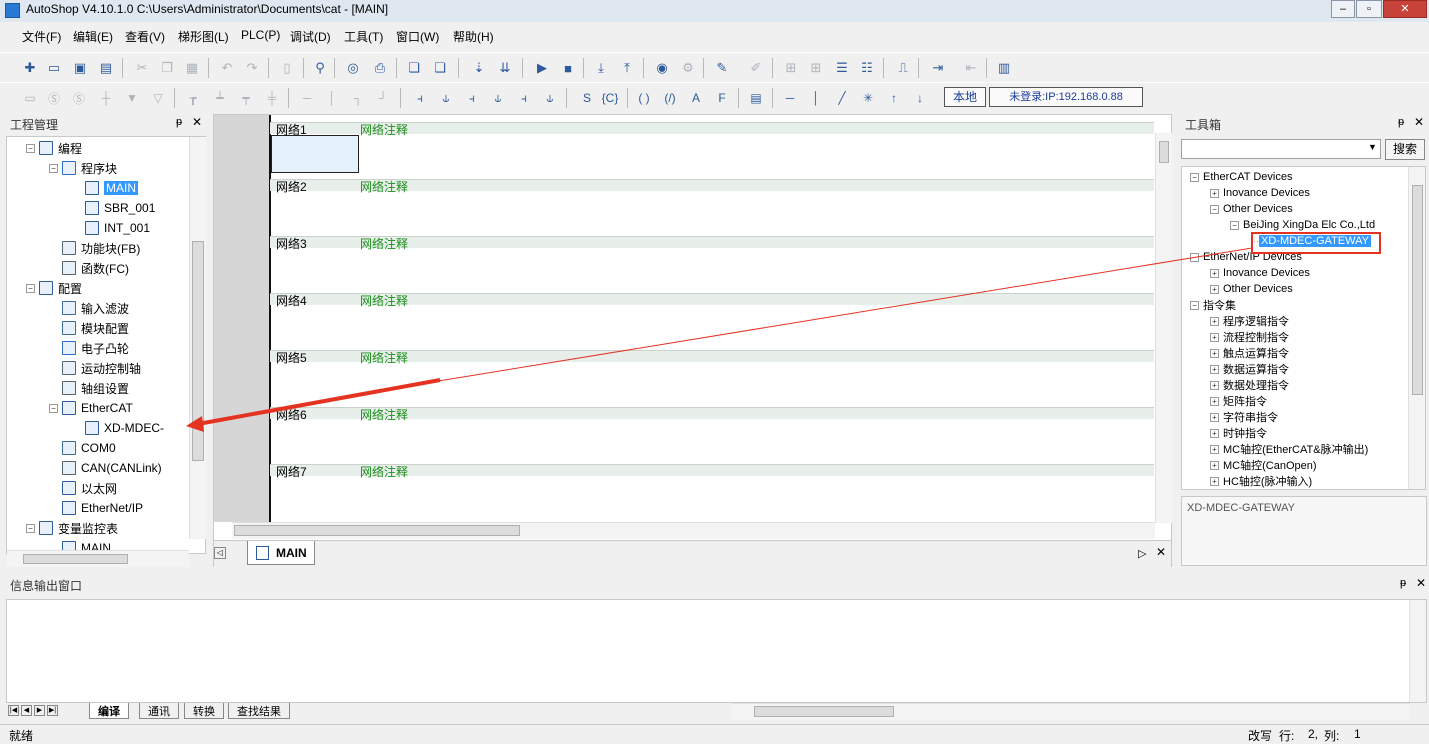 Image resolution: width=1429 pixels, height=744 pixels. Describe the element at coordinates (610, 98) in the screenshot. I see `bracket-icon: {C}` at that location.